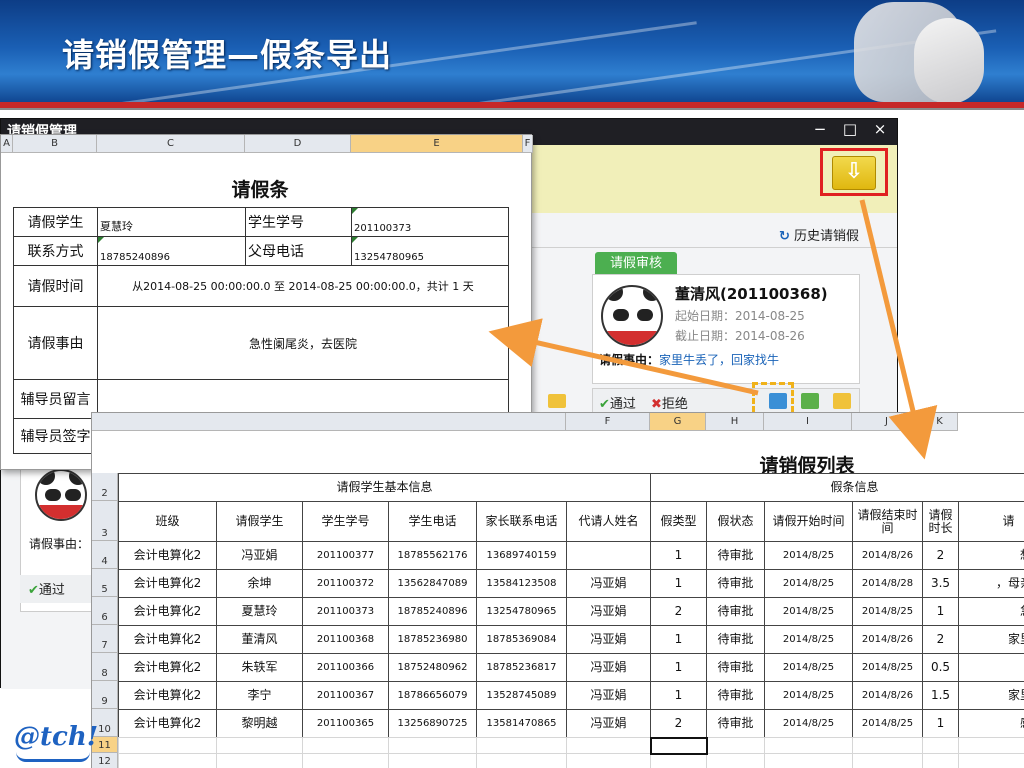 Image resolution: width=1024 pixels, height=768 pixels. I want to click on table-cell: 18785369084, so click(521, 639).